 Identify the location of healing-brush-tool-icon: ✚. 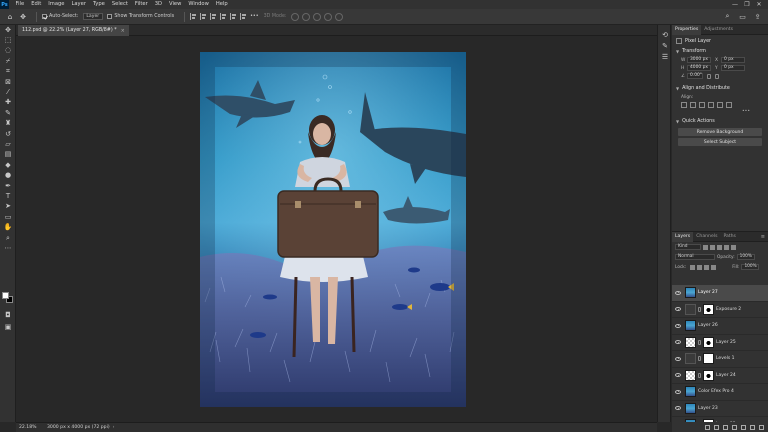
(8, 103).